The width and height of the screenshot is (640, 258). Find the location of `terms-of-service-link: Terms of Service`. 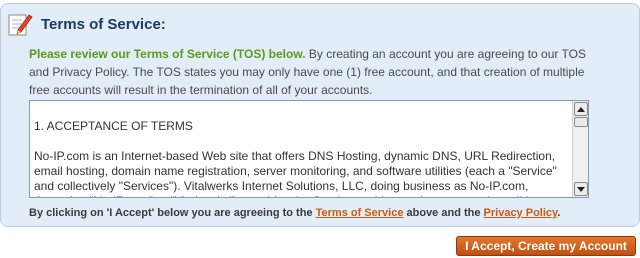

terms-of-service-link: Terms of Service is located at coordinates (360, 213).